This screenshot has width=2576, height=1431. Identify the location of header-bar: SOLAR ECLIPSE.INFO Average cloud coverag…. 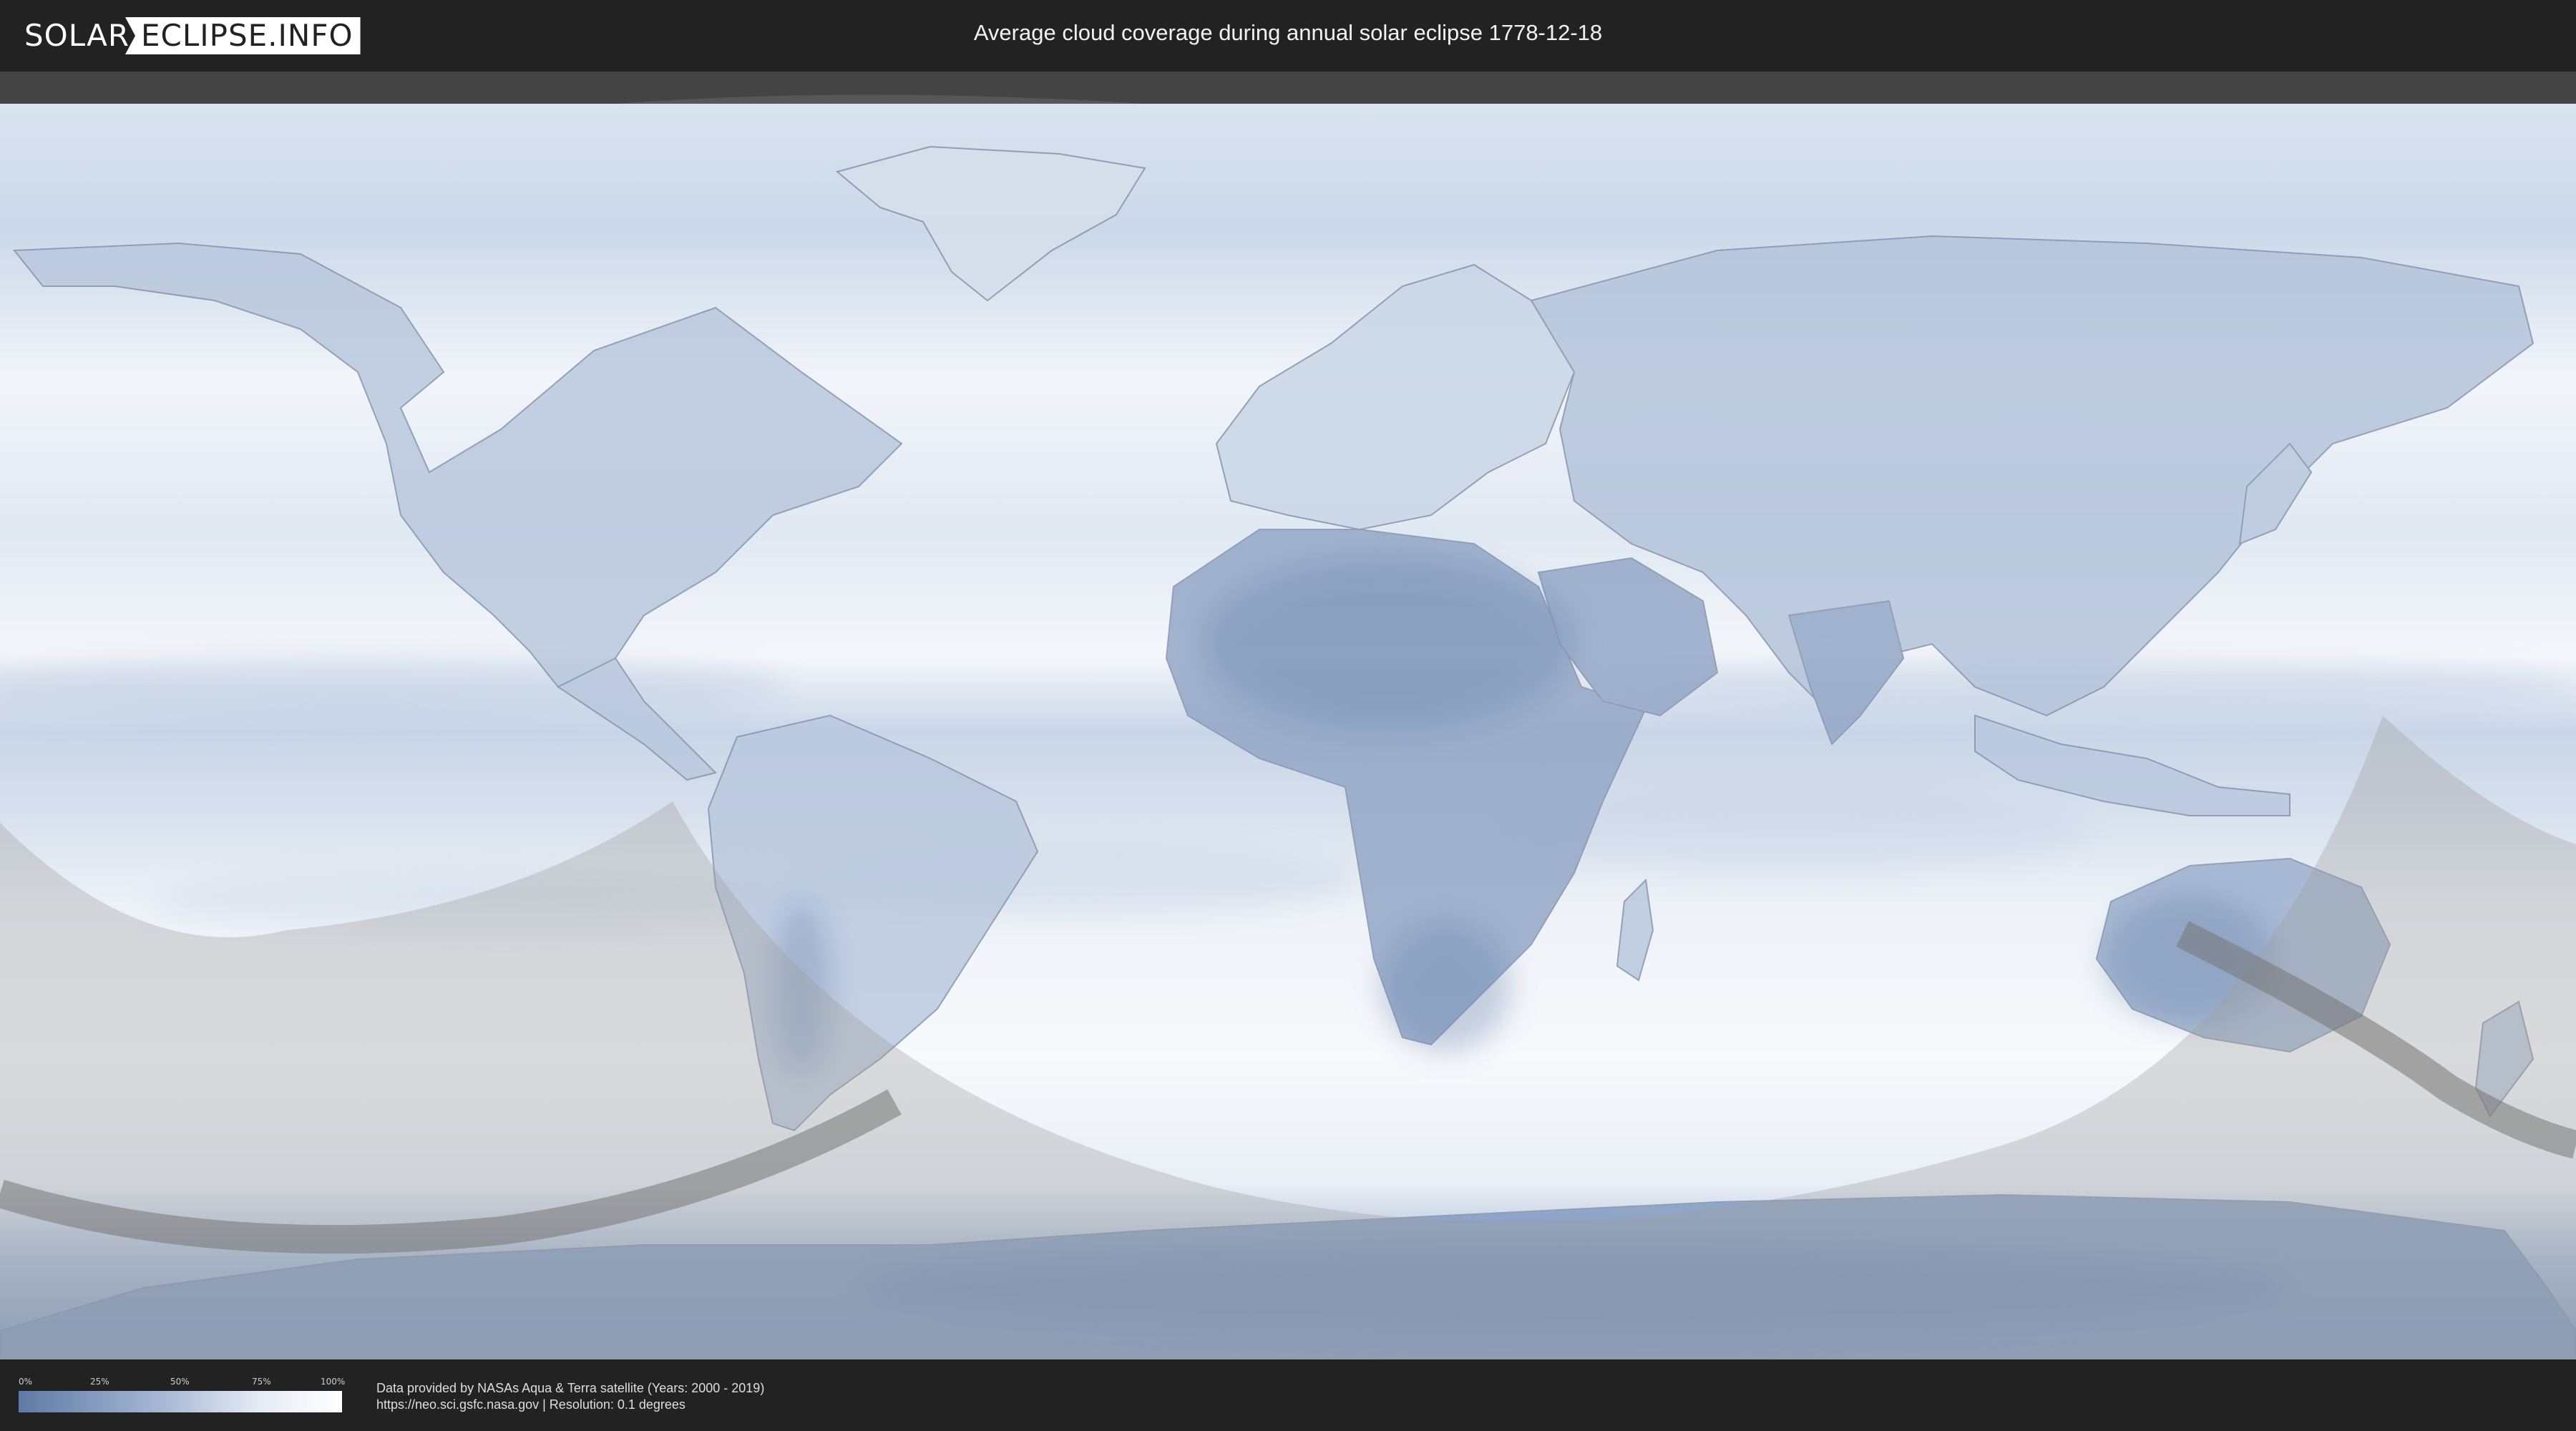
(1288, 36).